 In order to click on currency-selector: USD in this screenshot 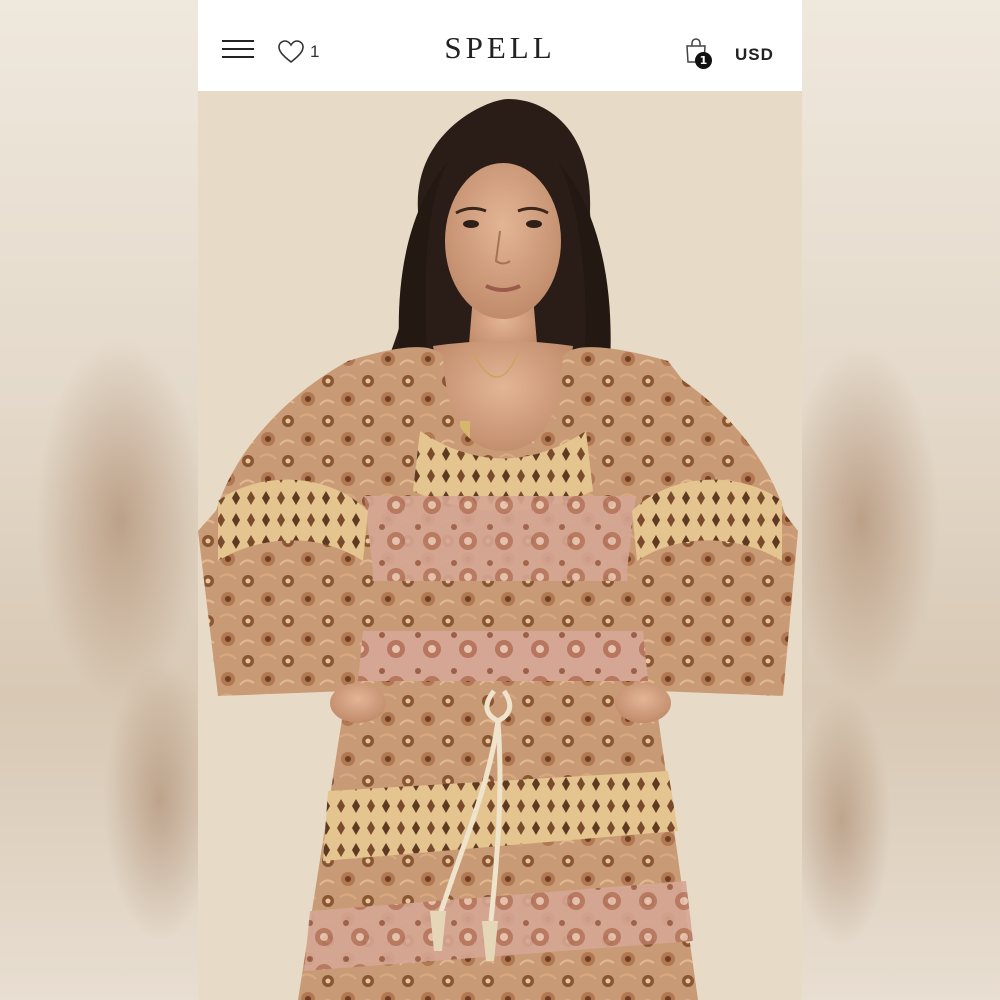, I will do `click(754, 55)`.